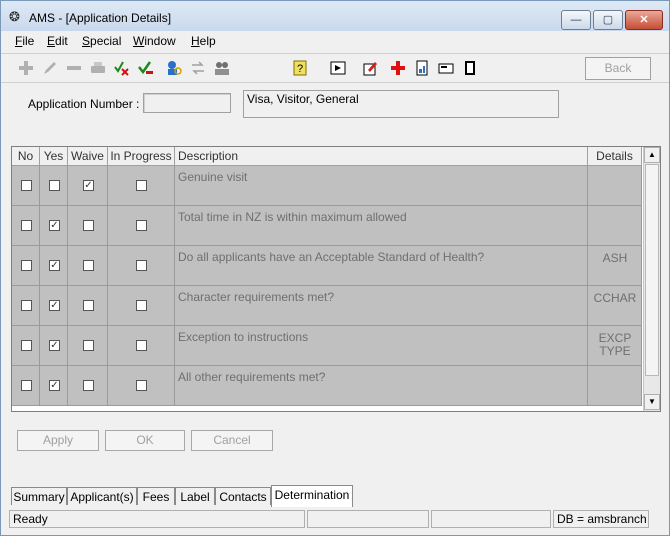 This screenshot has width=670, height=536. What do you see at coordinates (422, 68) in the screenshot?
I see `report-button` at bounding box center [422, 68].